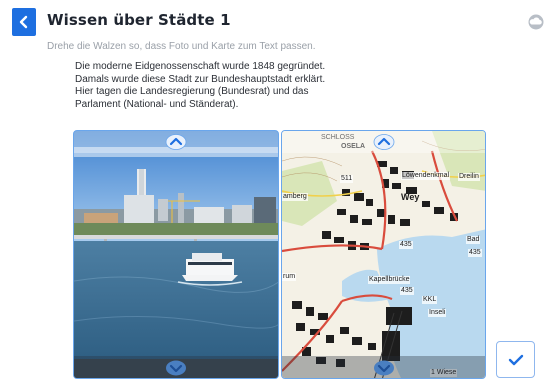  What do you see at coordinates (389, 280) in the screenshot?
I see `map-label: Kapellbrücke` at bounding box center [389, 280].